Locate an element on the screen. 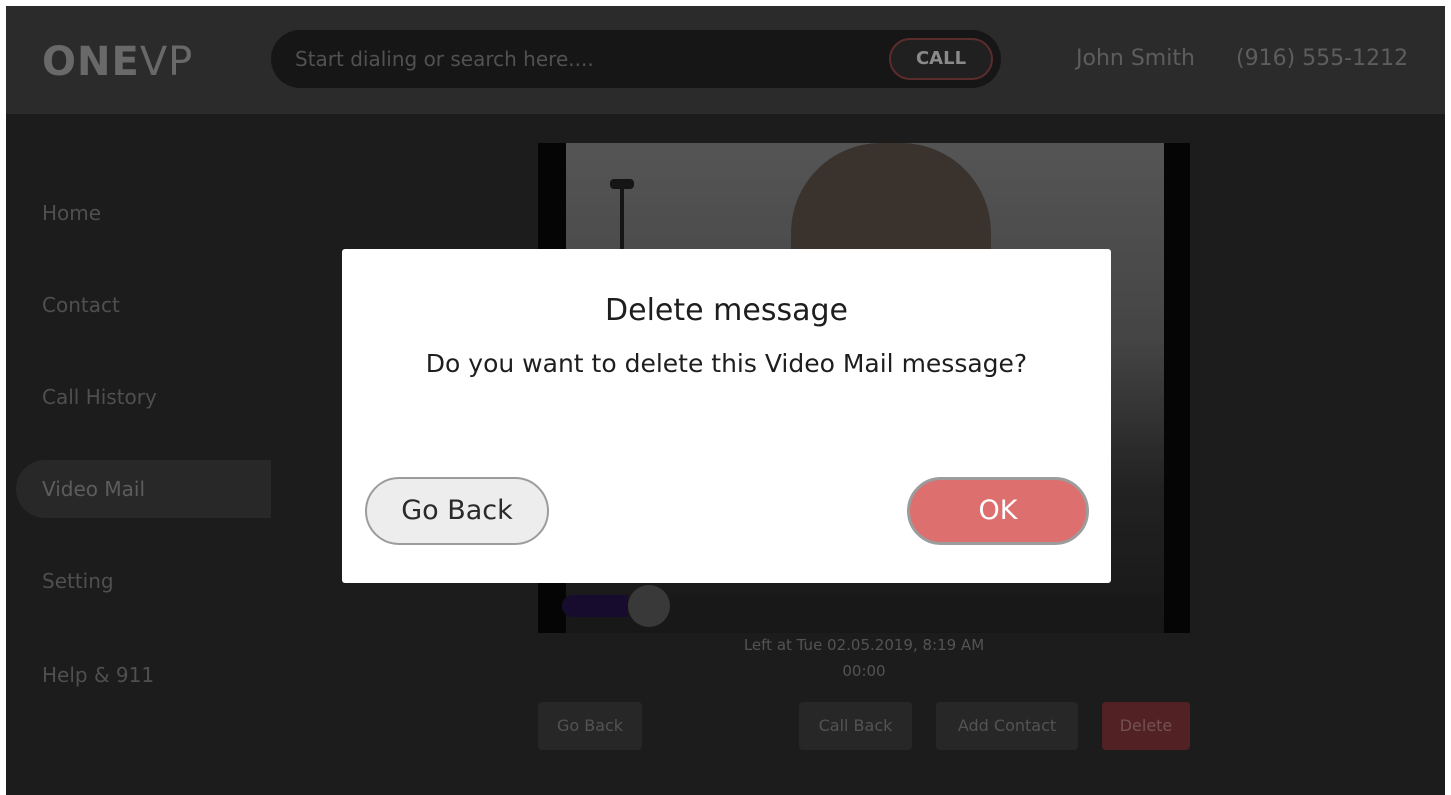  dialog-go-back-button: Go Back is located at coordinates (457, 511).